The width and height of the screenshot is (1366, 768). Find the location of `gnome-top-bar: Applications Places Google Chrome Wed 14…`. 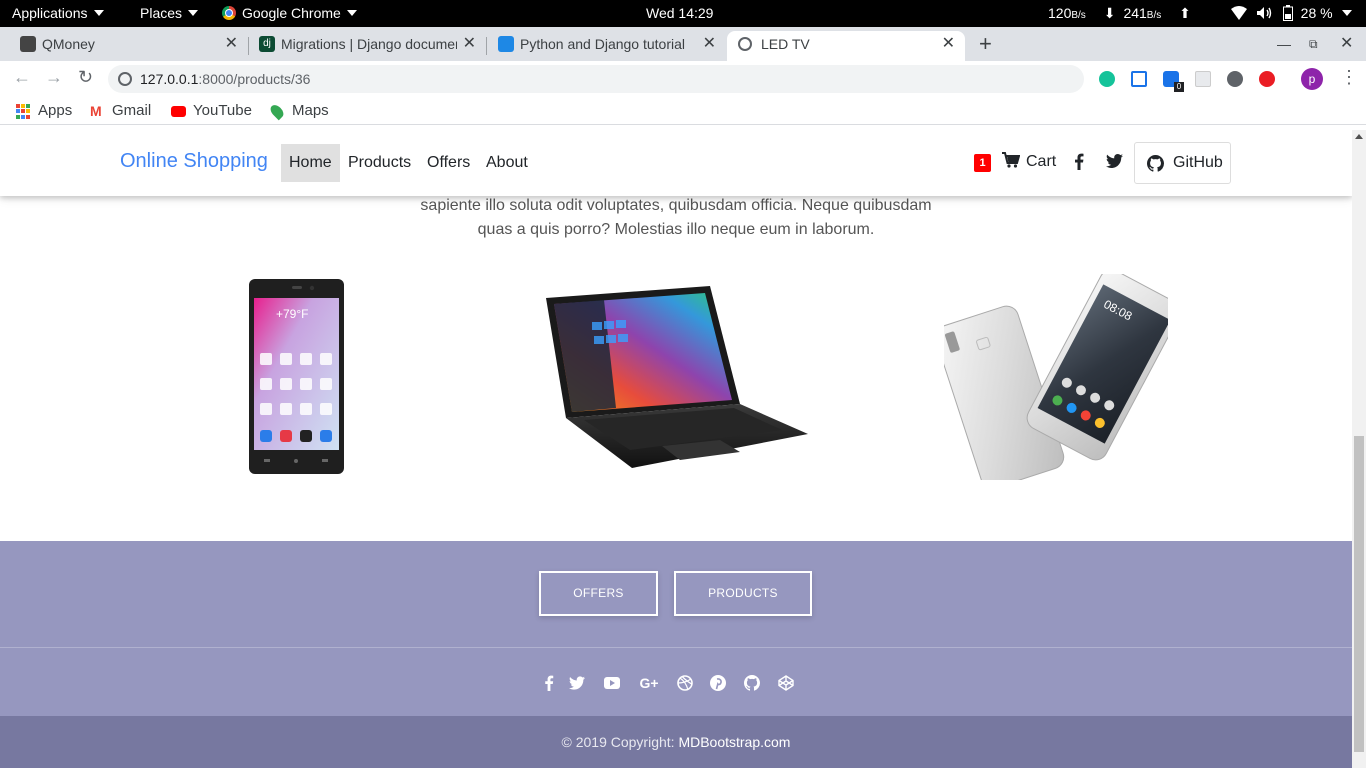

gnome-top-bar: Applications Places Google Chrome Wed 14… is located at coordinates (683, 13).